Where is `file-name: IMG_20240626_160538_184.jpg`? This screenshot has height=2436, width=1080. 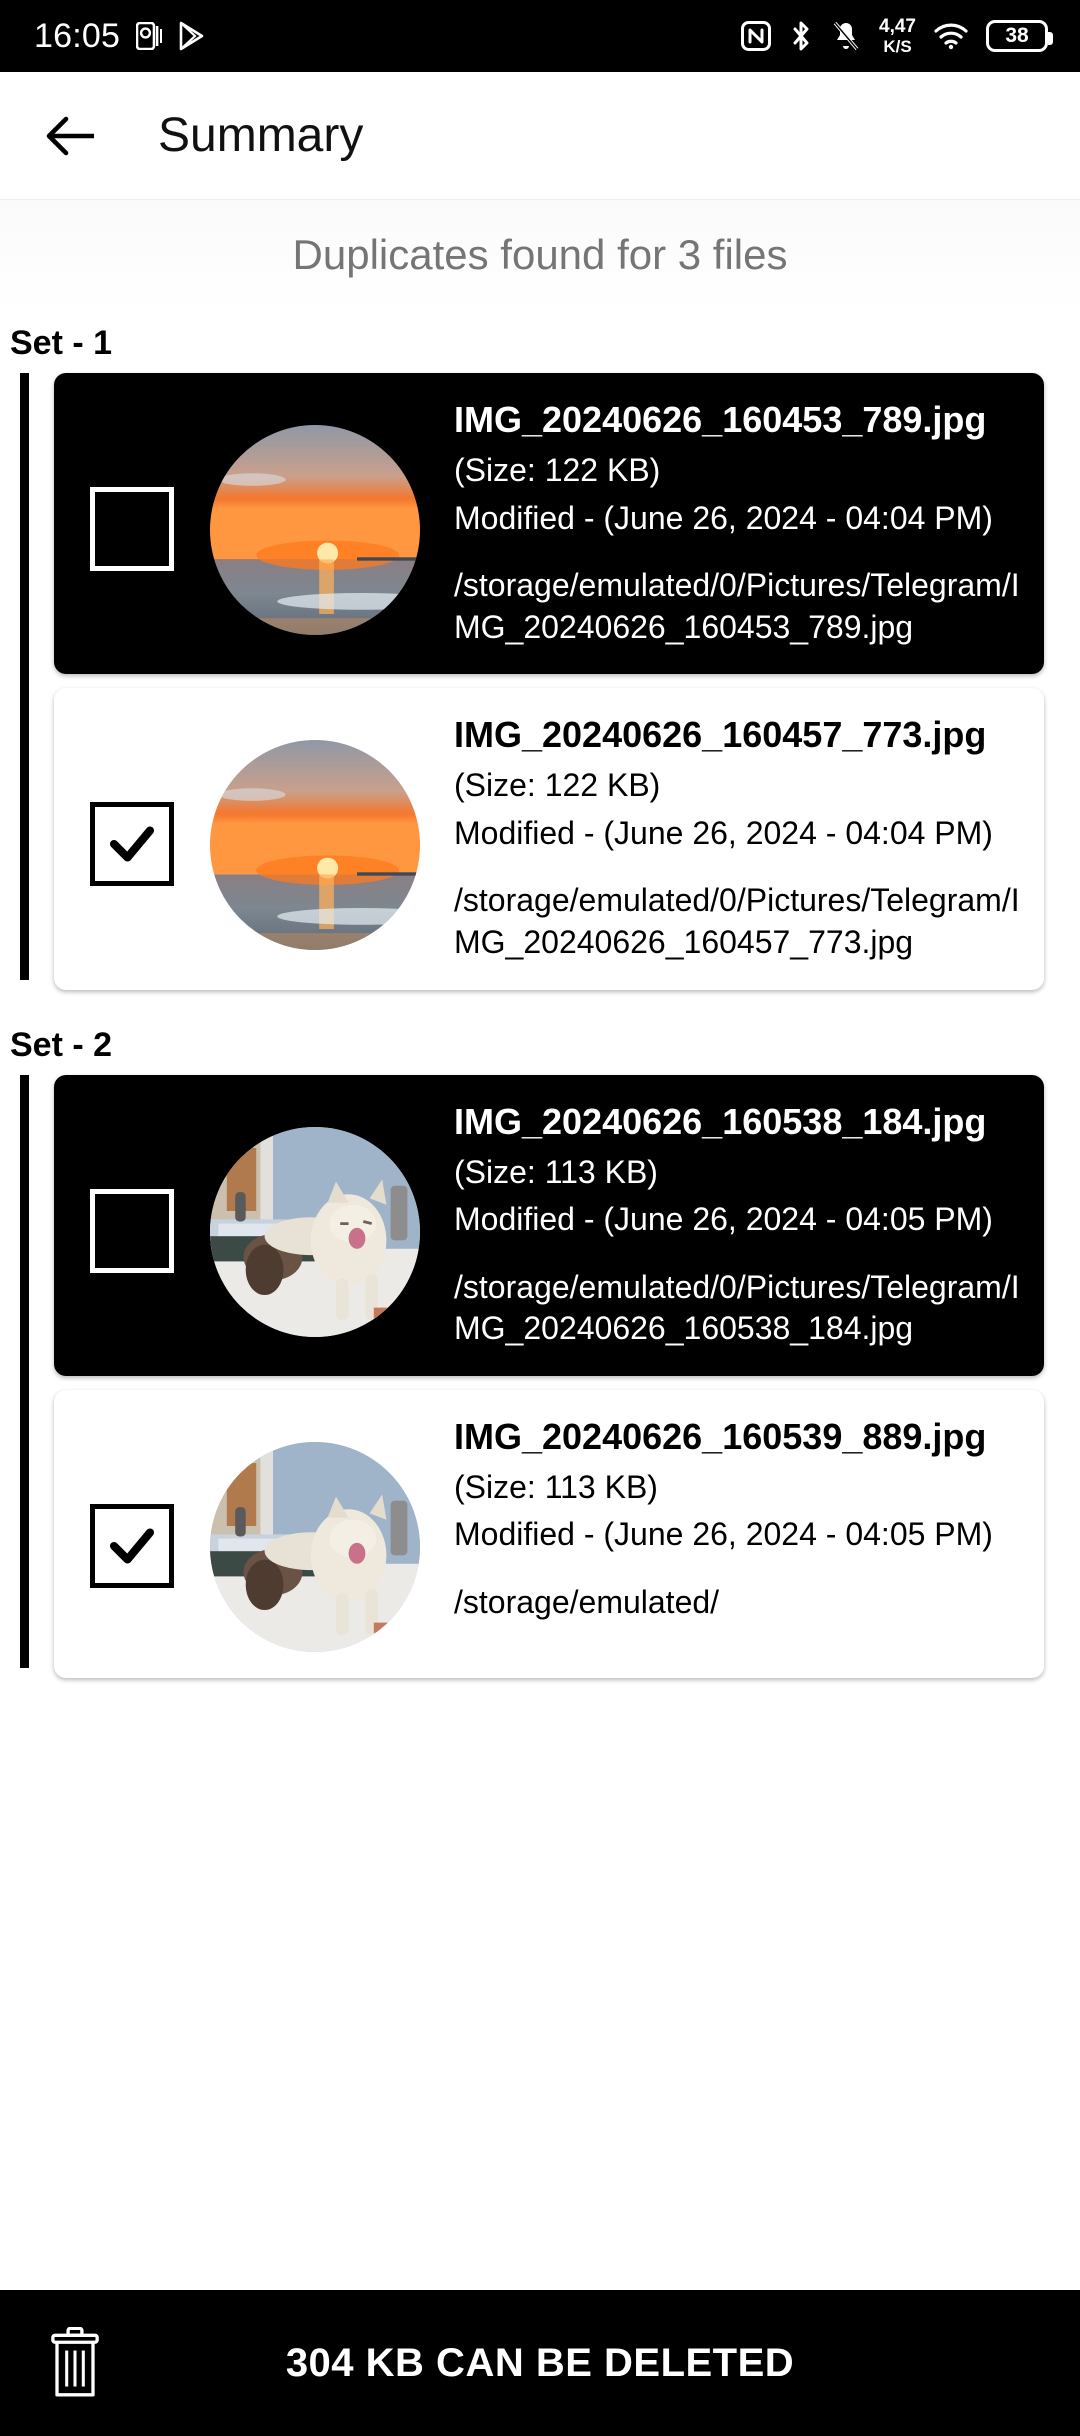 file-name: IMG_20240626_160538_184.jpg is located at coordinates (720, 1121).